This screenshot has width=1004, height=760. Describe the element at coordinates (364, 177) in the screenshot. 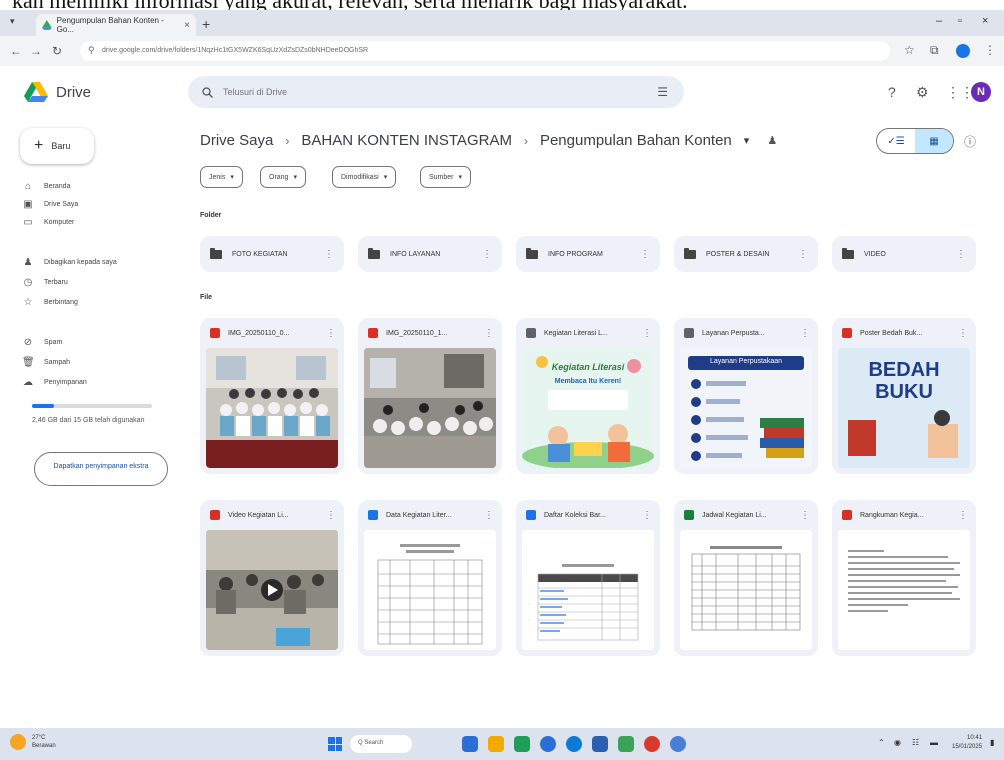

I see `filter-chip-dimodifikasi: Dimodifikasi ▾` at that location.